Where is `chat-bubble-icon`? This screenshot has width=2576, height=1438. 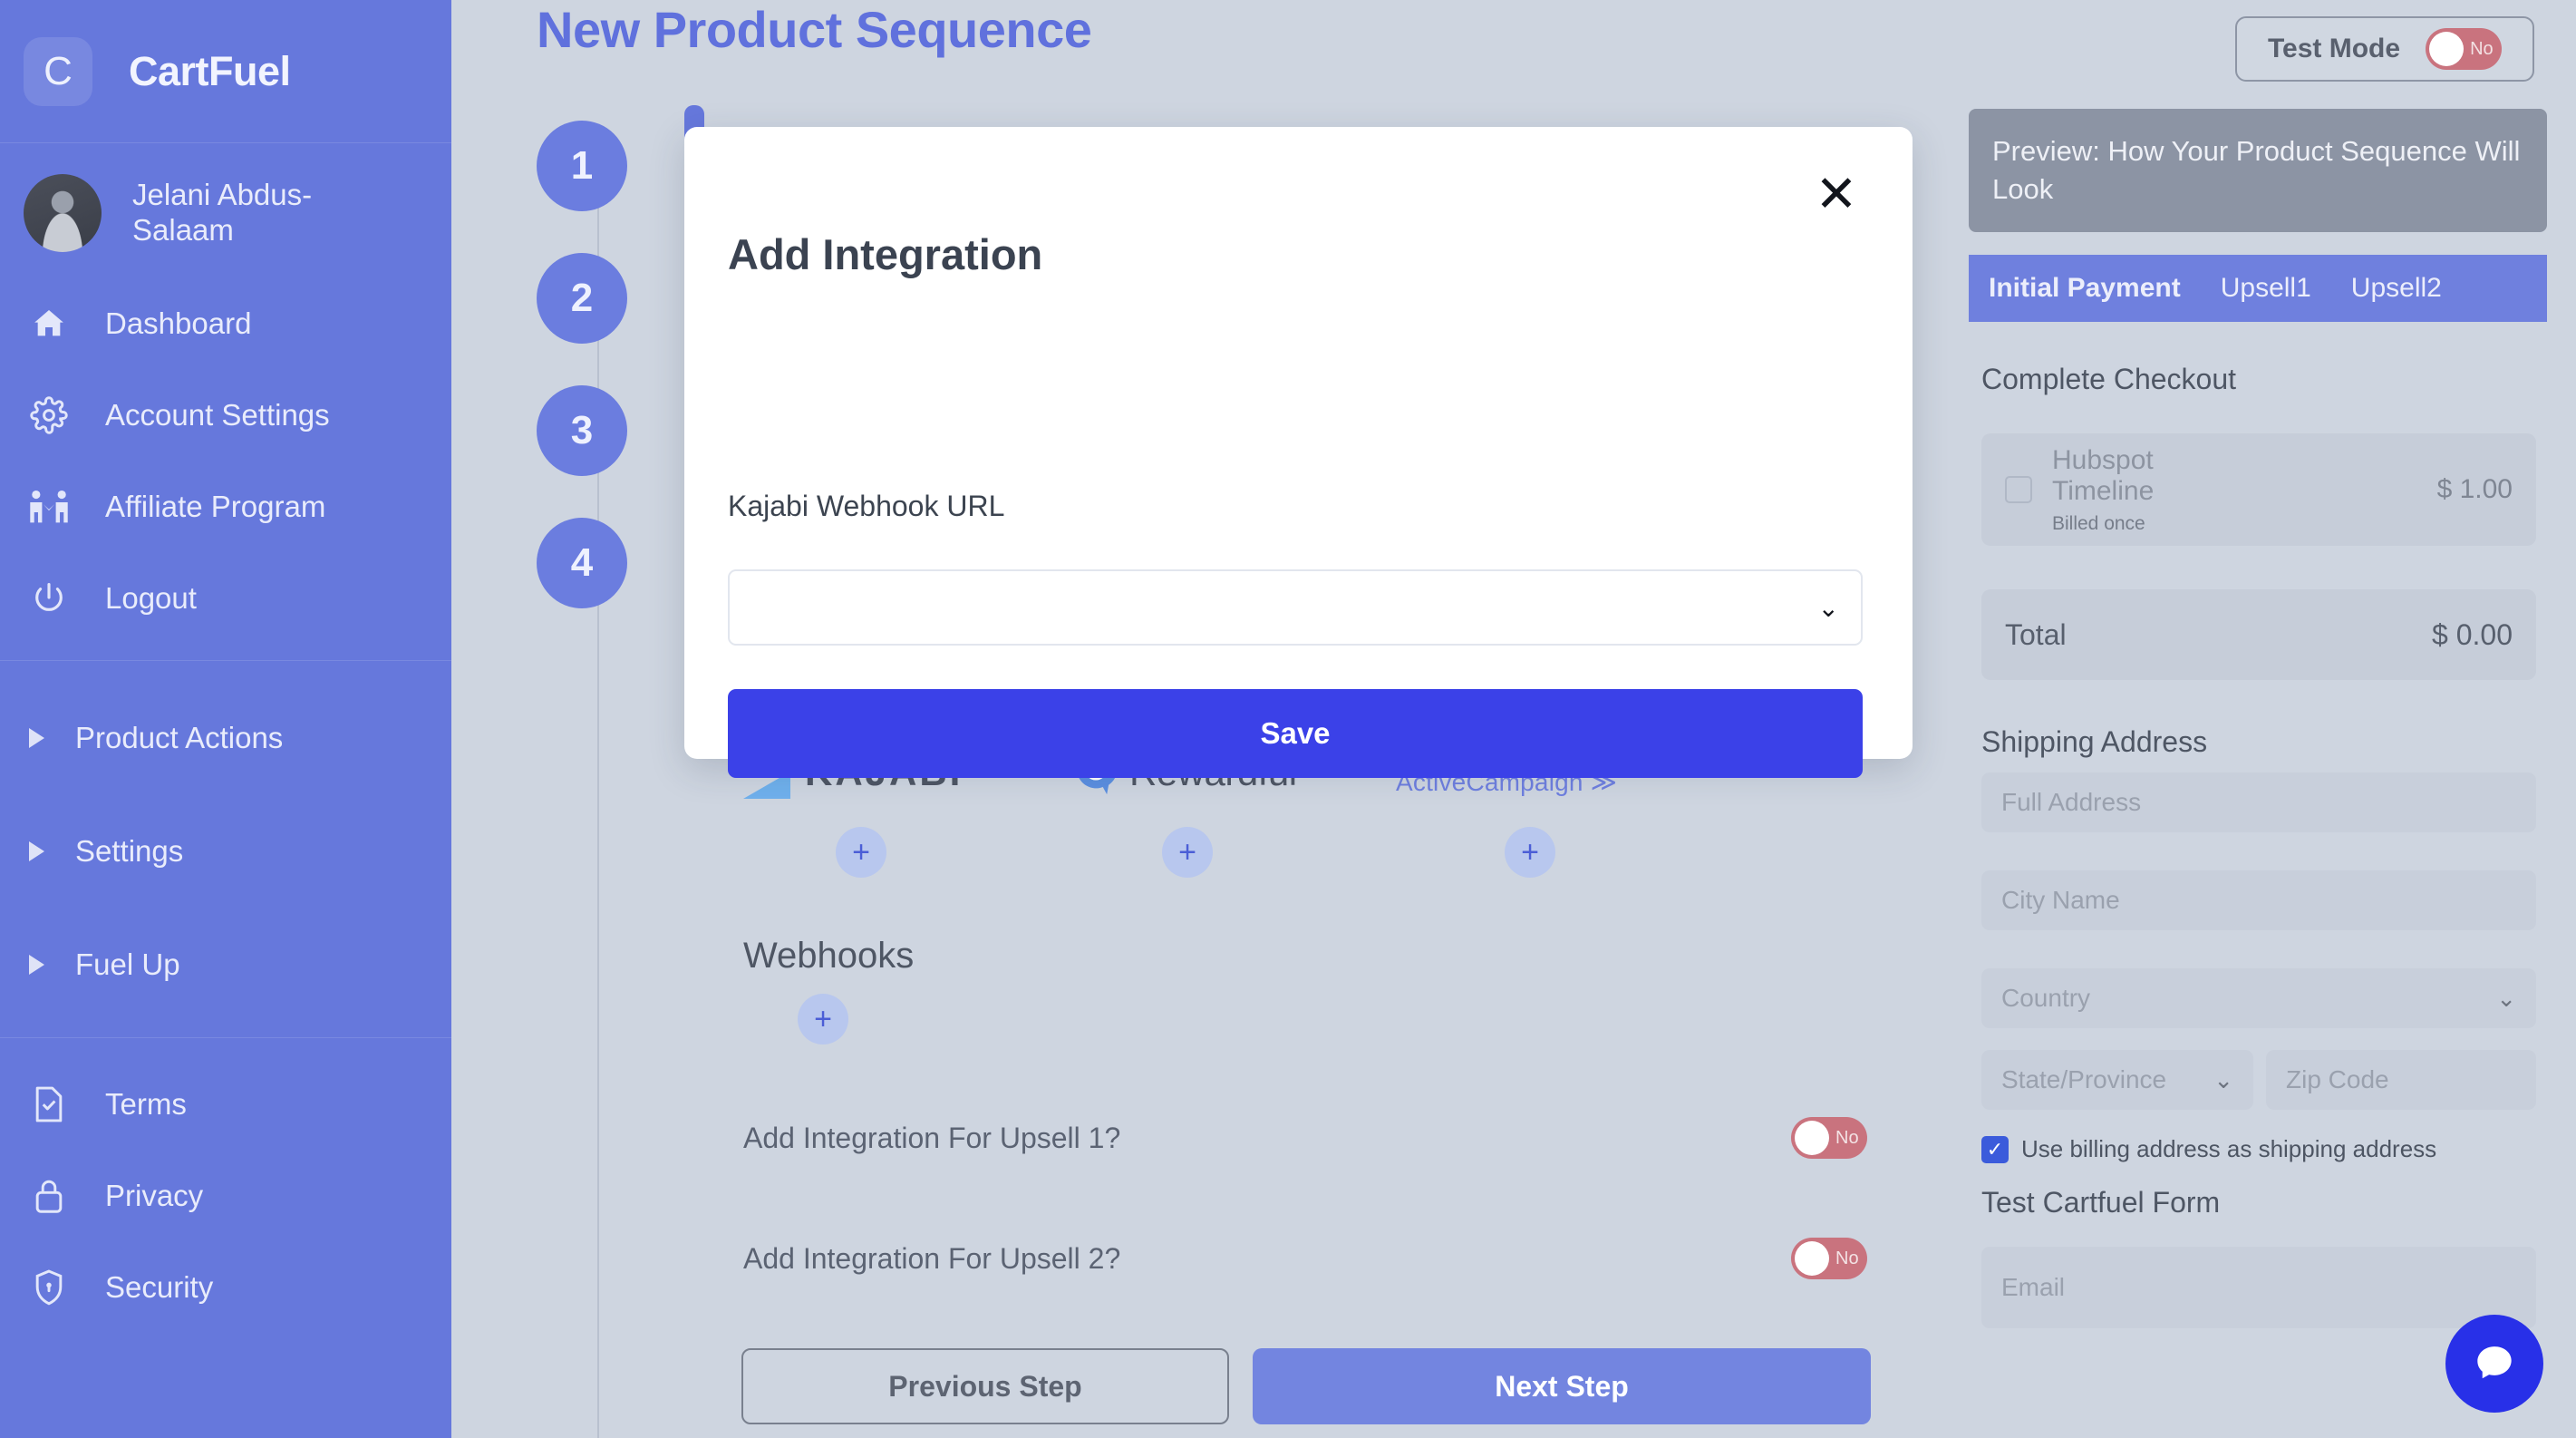 chat-bubble-icon is located at coordinates (2494, 1364).